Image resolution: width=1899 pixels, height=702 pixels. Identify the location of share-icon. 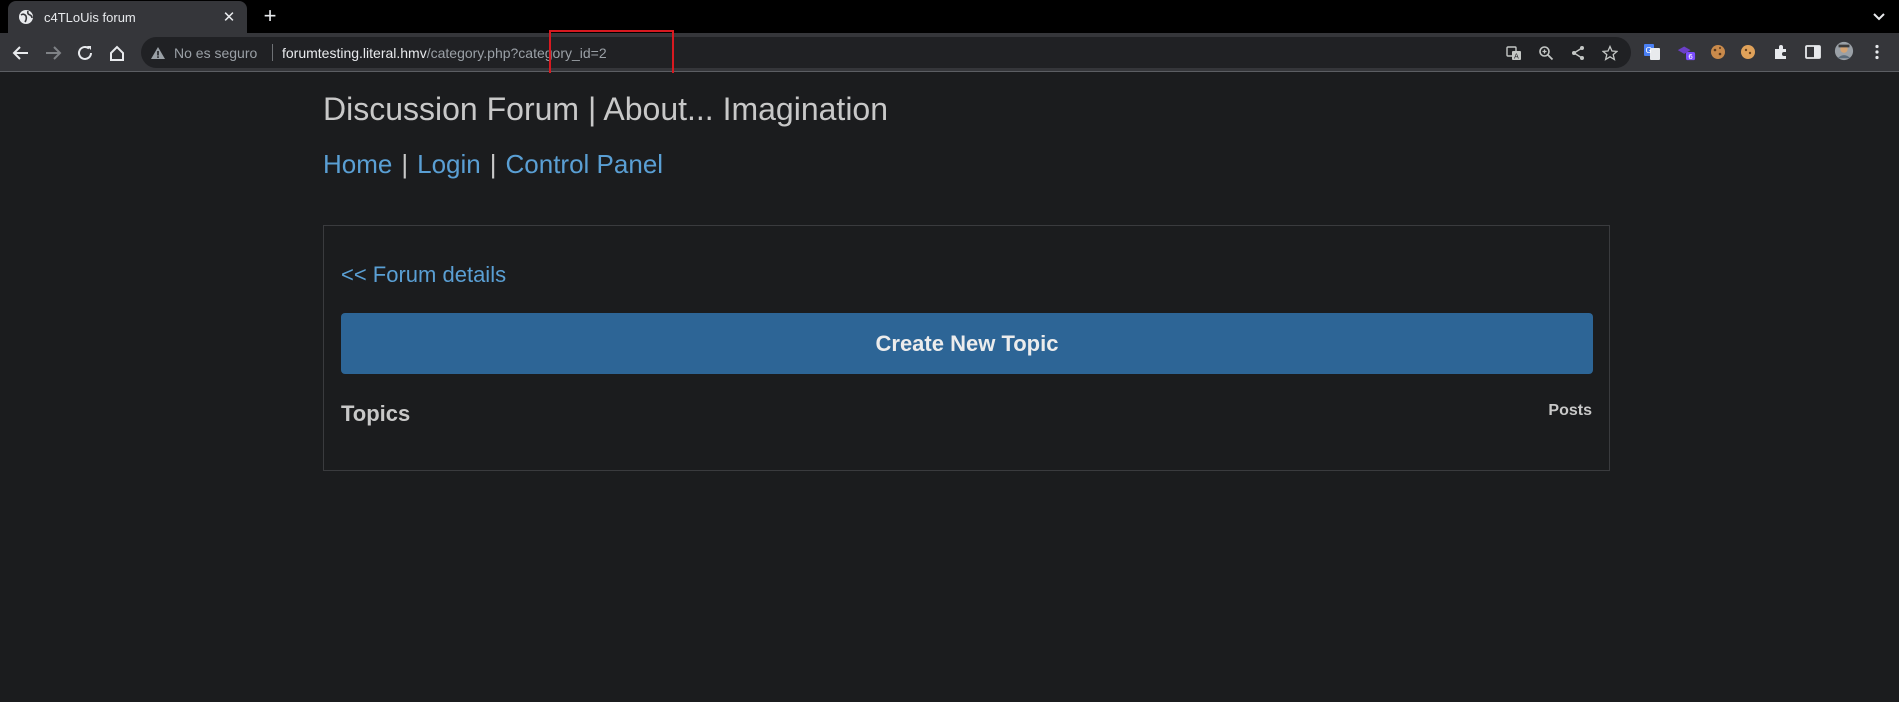
(1578, 53).